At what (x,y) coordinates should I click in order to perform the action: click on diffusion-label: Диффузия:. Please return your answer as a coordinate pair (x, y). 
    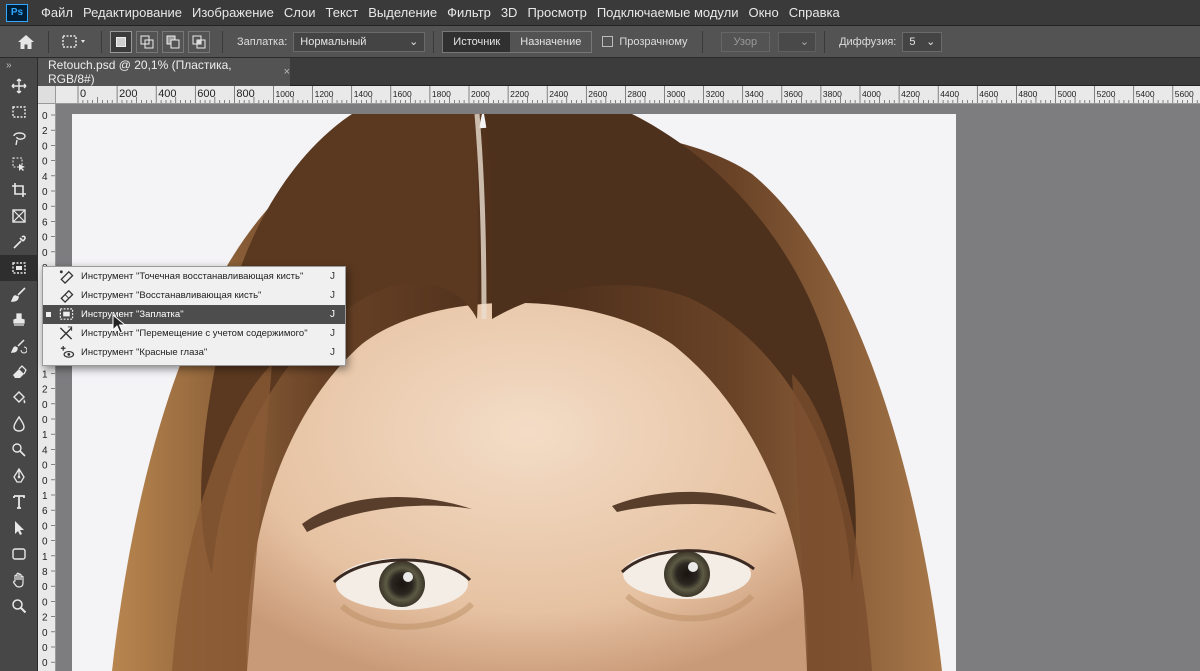
    Looking at the image, I should click on (868, 41).